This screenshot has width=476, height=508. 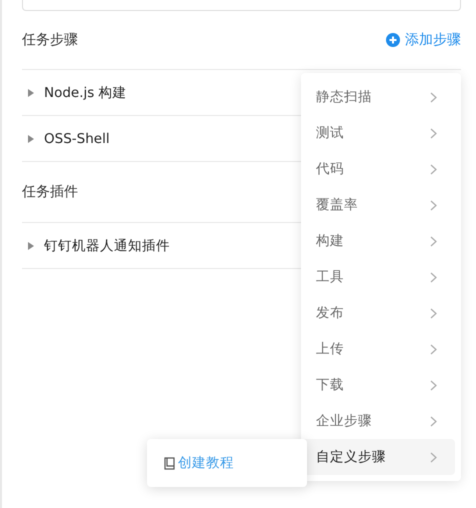 What do you see at coordinates (344, 421) in the screenshot?
I see `menu-item-label: 企业步骤` at bounding box center [344, 421].